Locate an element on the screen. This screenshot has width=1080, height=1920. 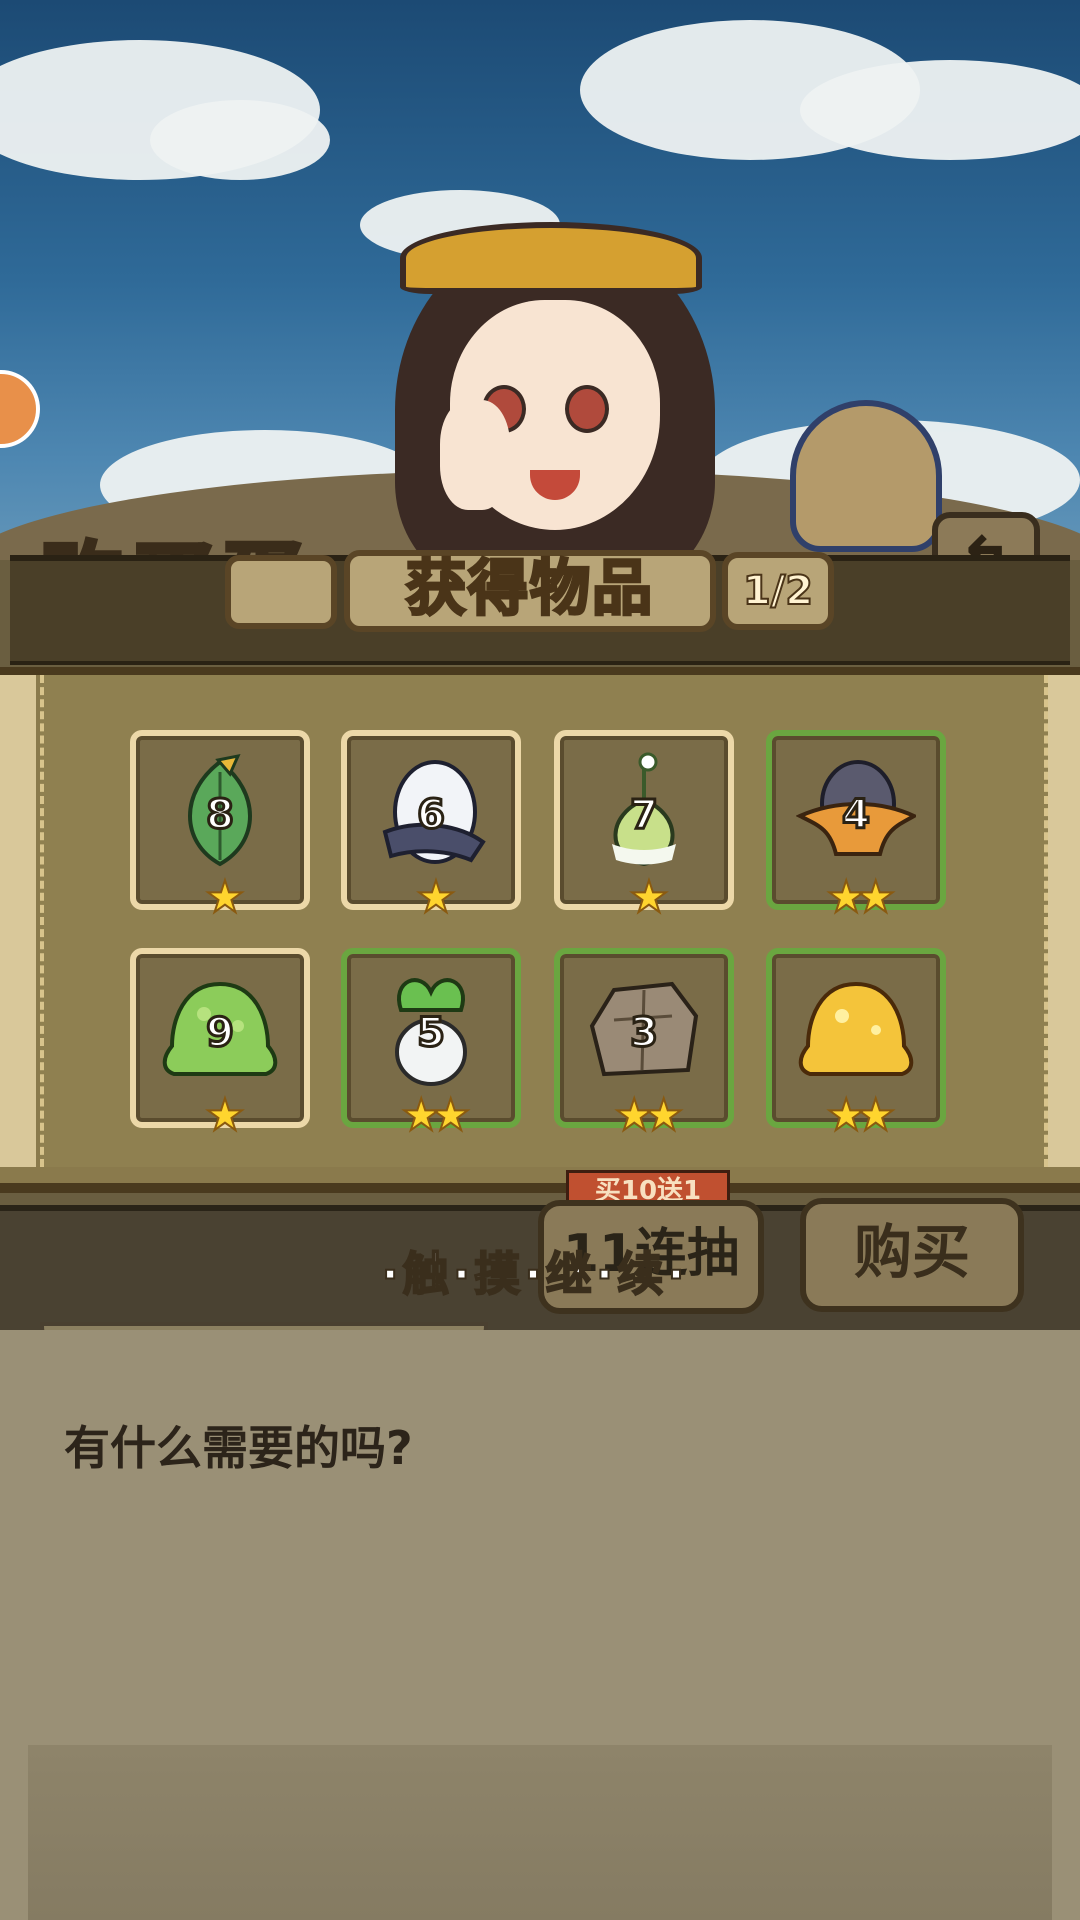
item-card-green-slime: 9 ★ is located at coordinates (220, 1043).